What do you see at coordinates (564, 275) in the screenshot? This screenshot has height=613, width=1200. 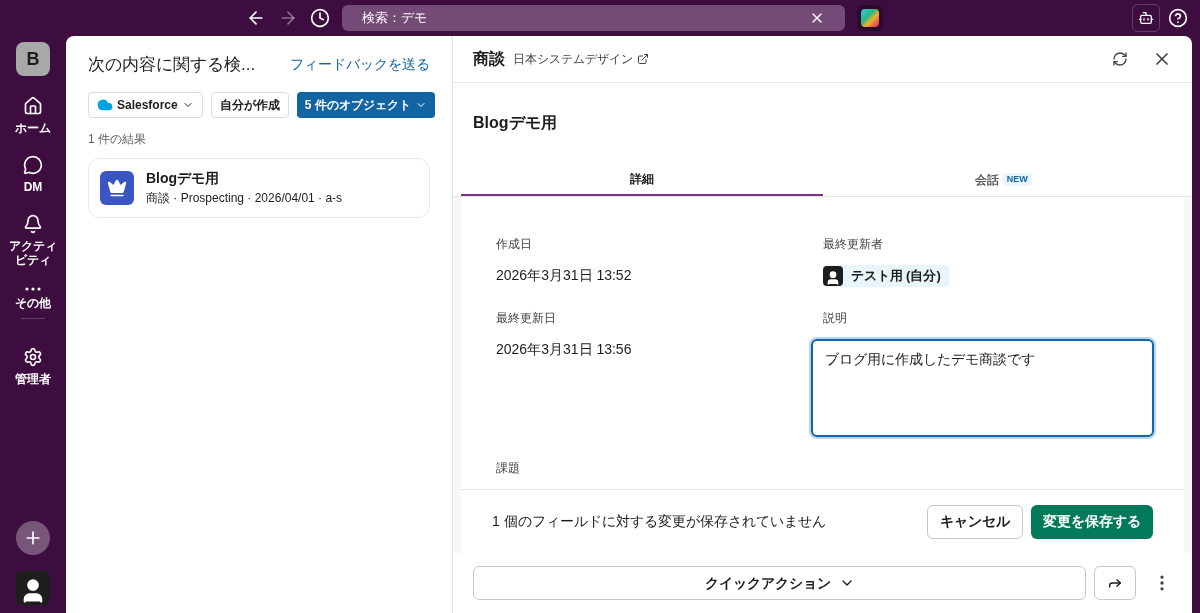 I see `field-value: 2026年3月31日 13:52` at bounding box center [564, 275].